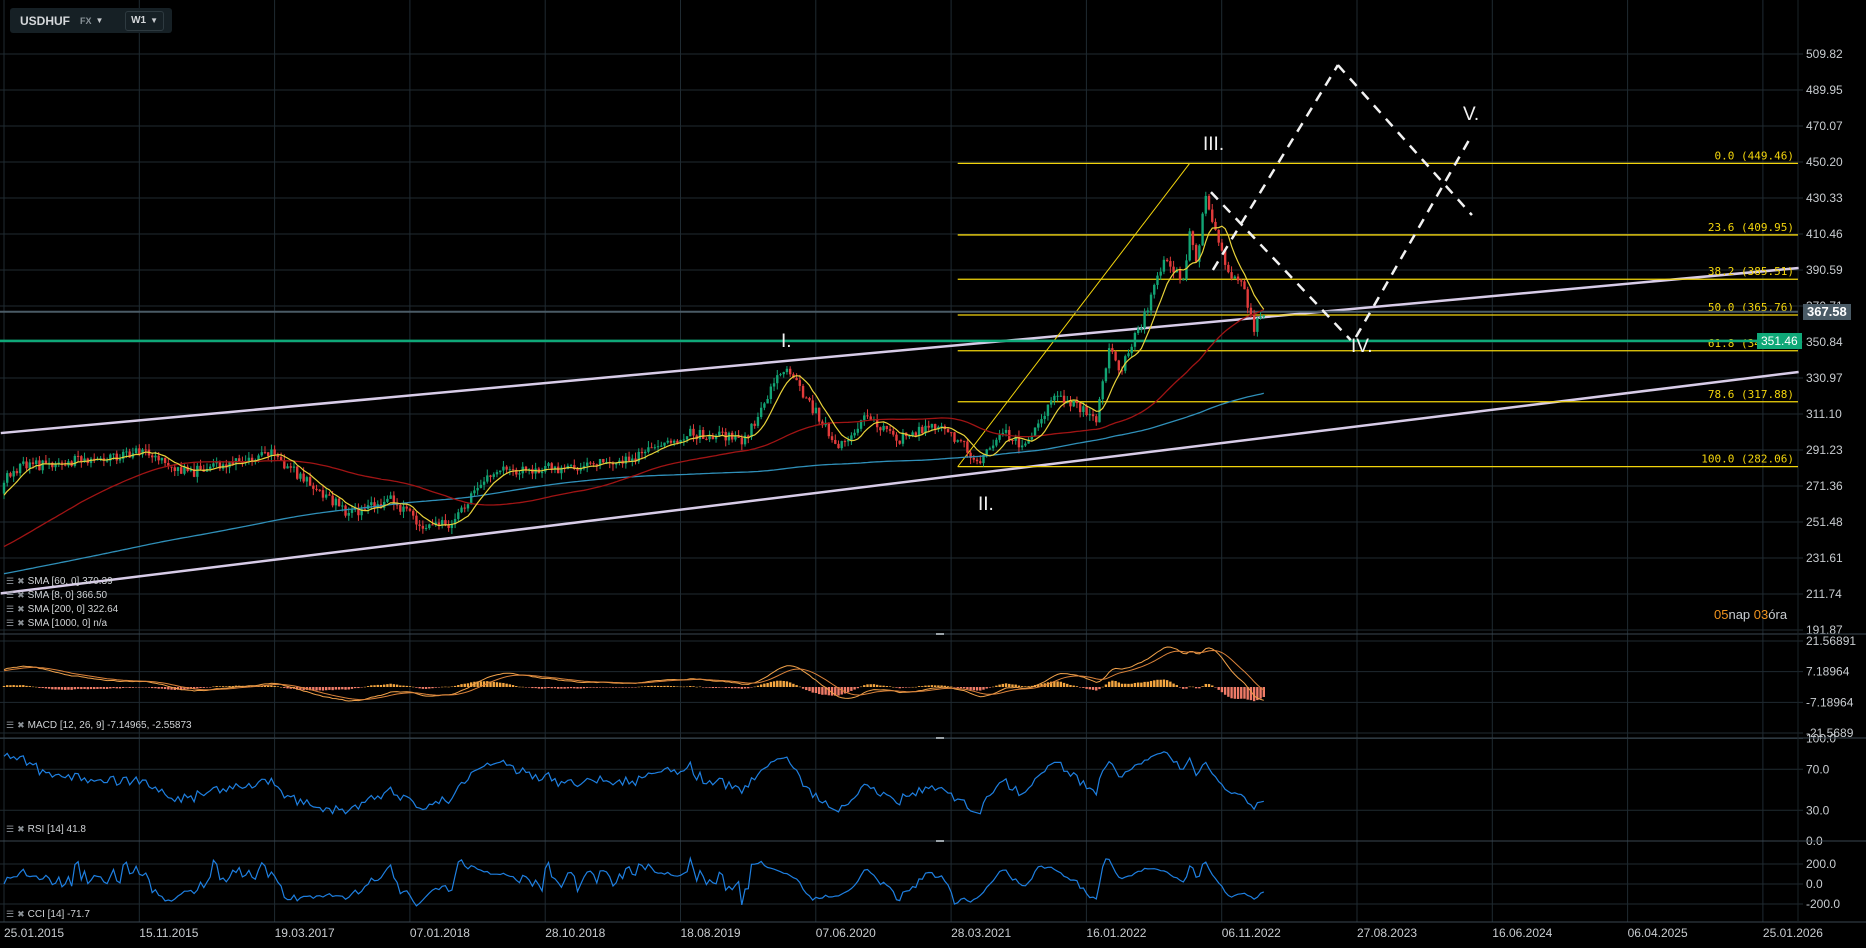  What do you see at coordinates (1824, 126) in the screenshot?
I see `price-axis-label: 470.07` at bounding box center [1824, 126].